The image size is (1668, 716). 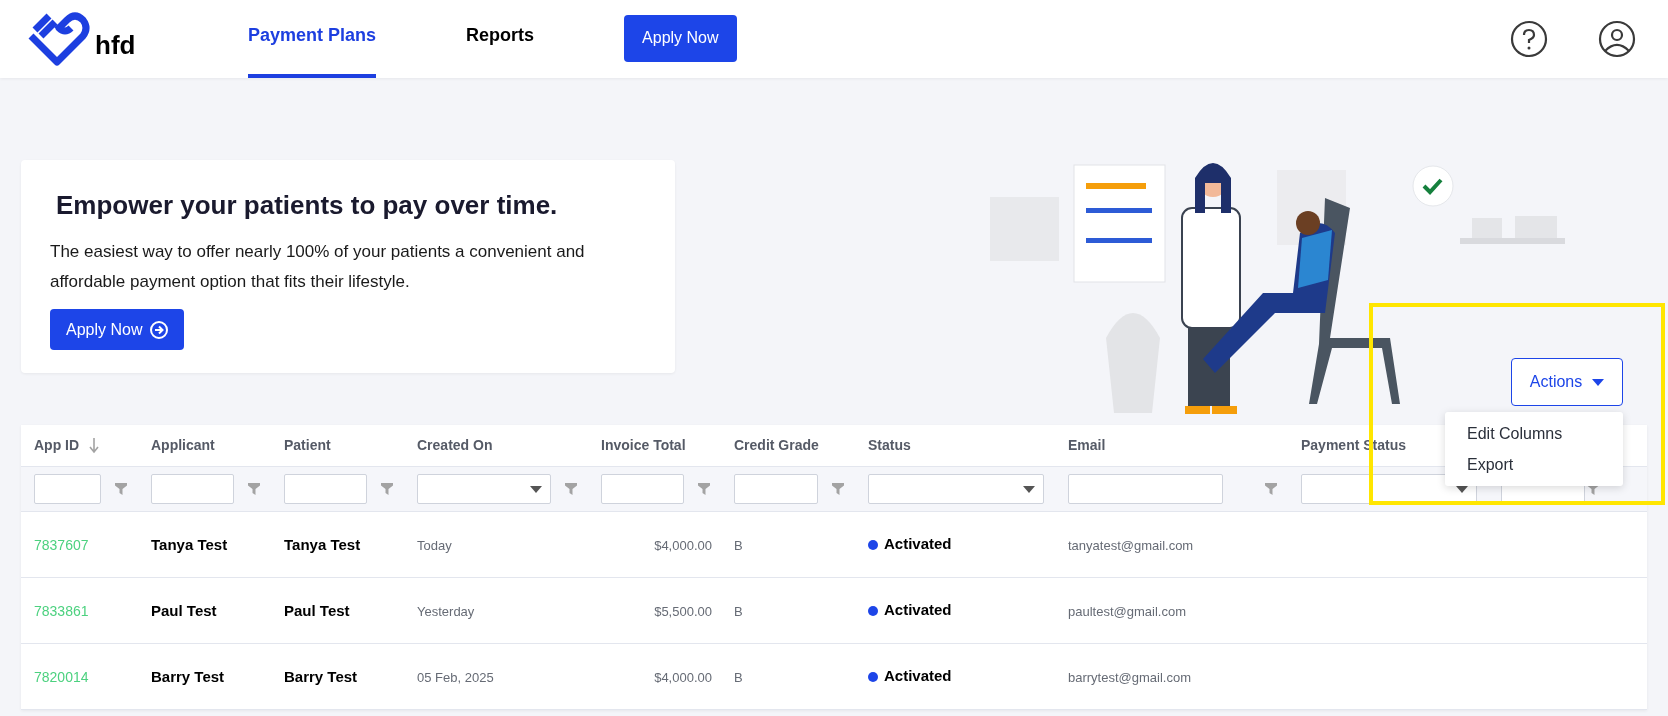 I want to click on table-cell: paultest@gmail.com, so click(x=1127, y=611).